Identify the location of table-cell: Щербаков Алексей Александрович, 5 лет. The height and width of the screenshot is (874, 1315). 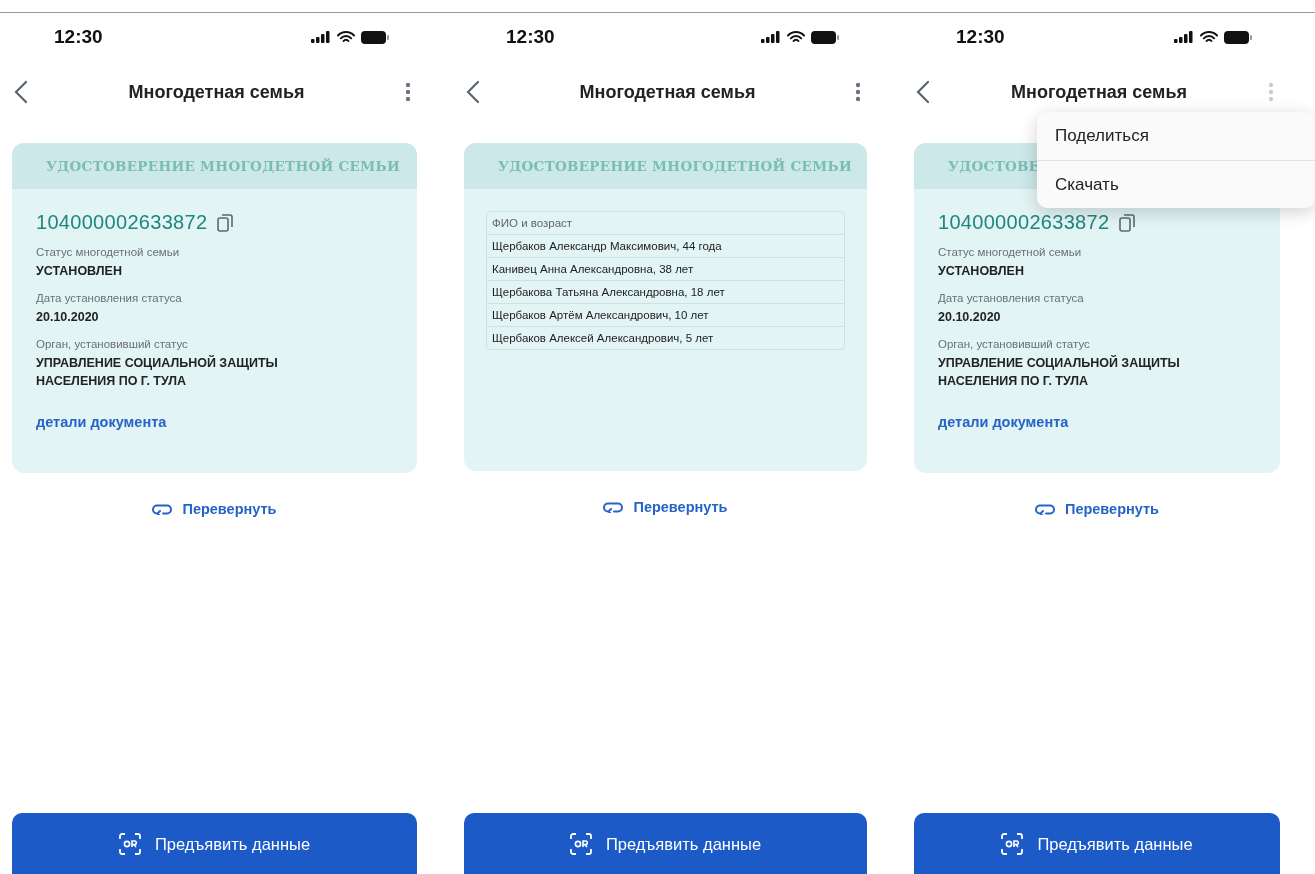
(665, 337).